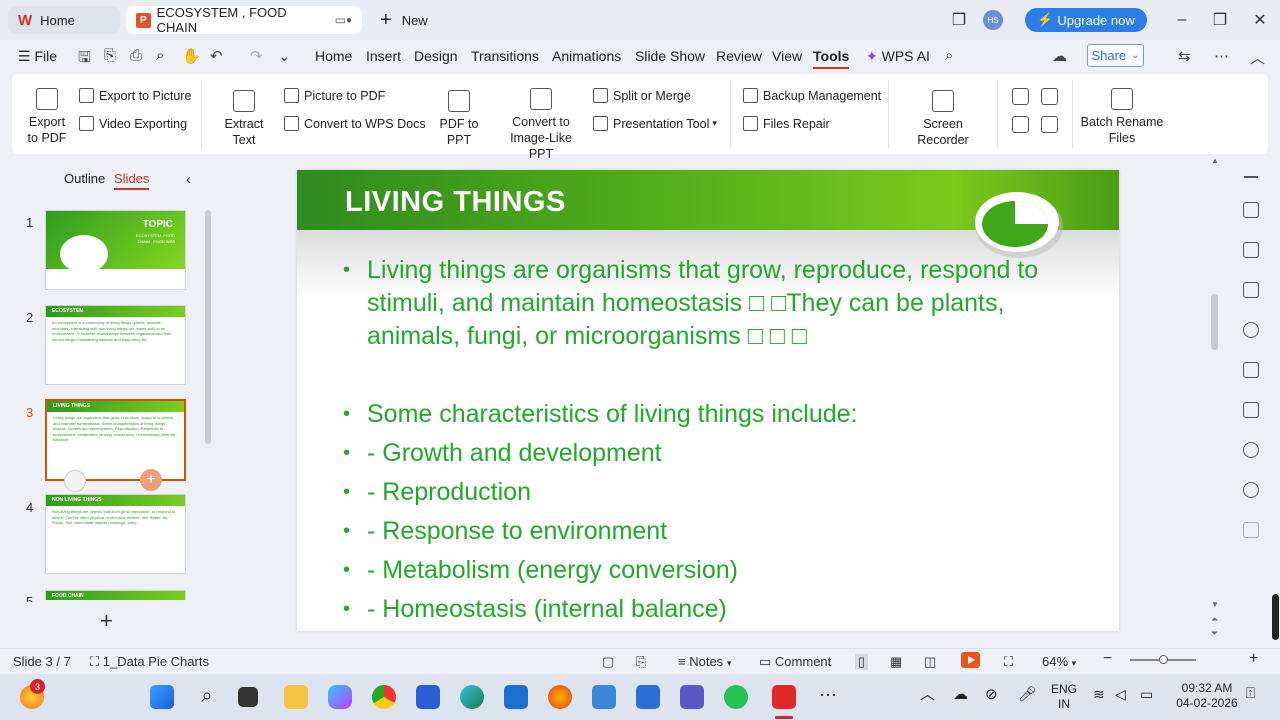  I want to click on close-icon: ✕, so click(1260, 20).